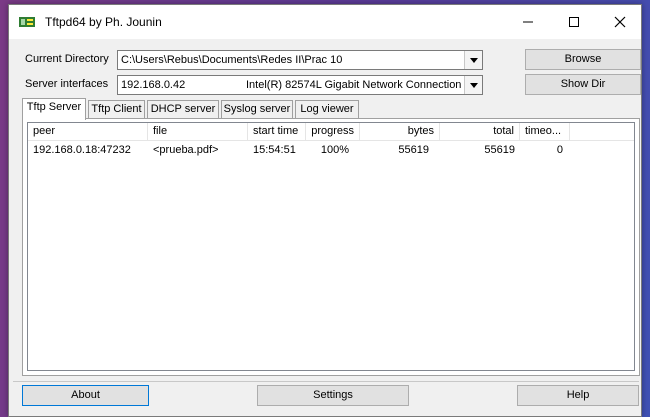  What do you see at coordinates (559, 150) in the screenshot?
I see `cell-timeout: 0` at bounding box center [559, 150].